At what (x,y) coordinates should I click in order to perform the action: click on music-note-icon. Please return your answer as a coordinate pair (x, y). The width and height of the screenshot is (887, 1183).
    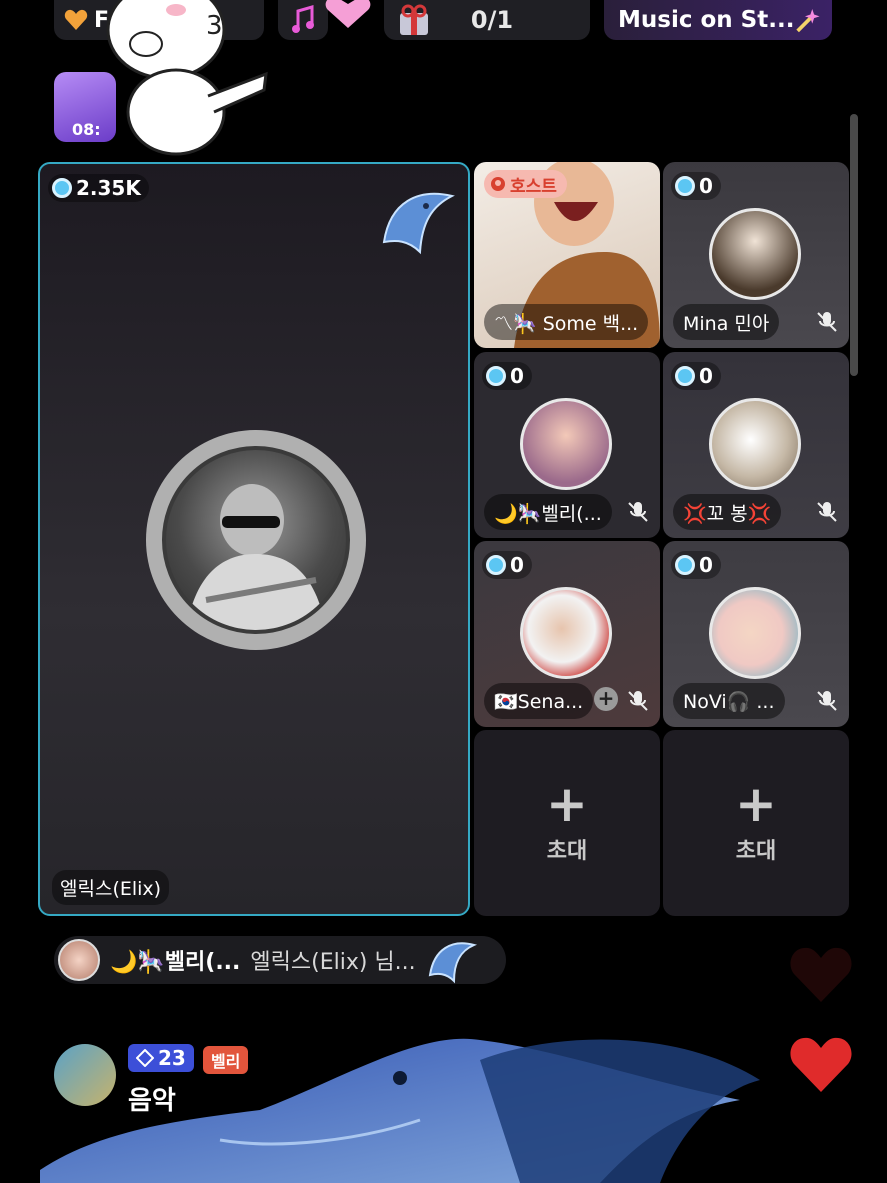
    Looking at the image, I should click on (303, 19).